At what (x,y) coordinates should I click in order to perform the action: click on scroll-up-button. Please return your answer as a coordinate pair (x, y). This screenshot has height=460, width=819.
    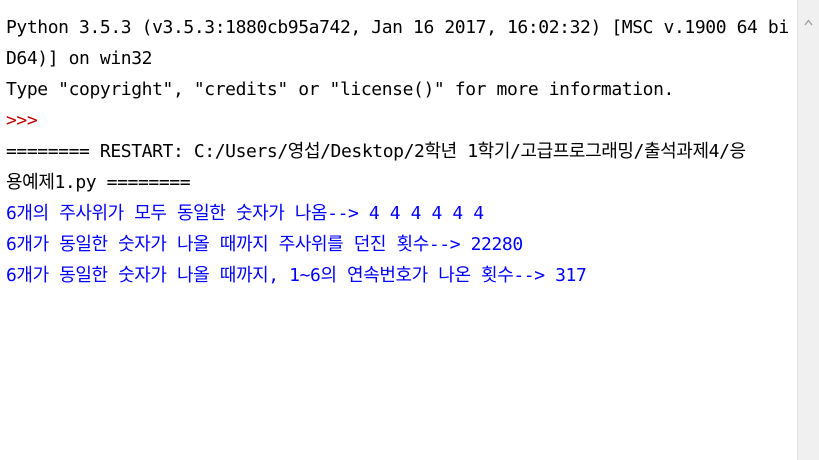
    Looking at the image, I should click on (808, 22).